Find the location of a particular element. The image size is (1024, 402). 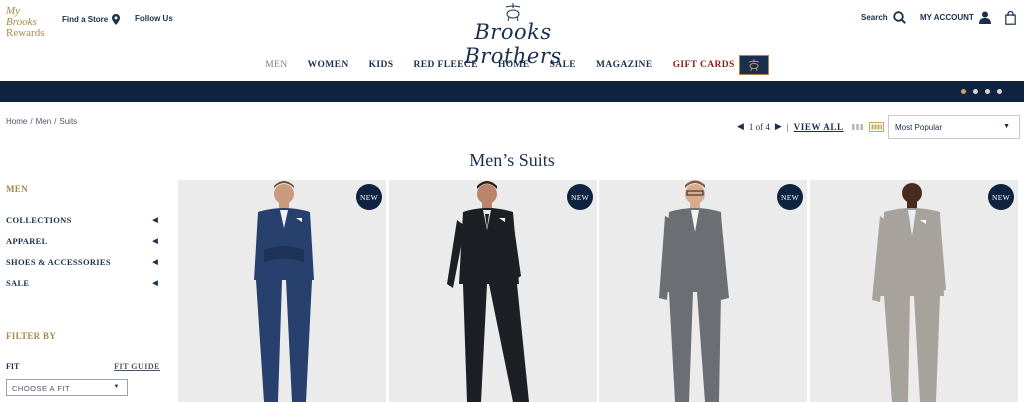

sidebar-heading: MEN is located at coordinates (17, 189).